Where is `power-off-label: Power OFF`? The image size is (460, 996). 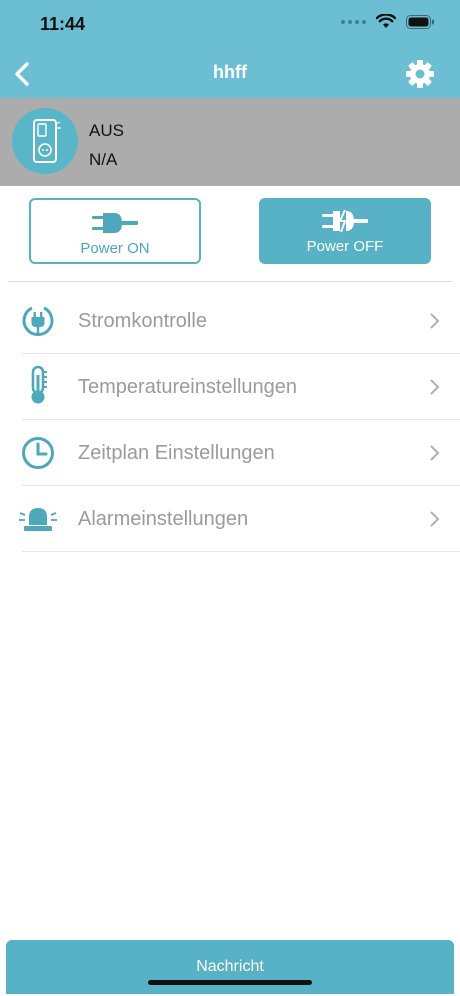
power-off-label: Power OFF is located at coordinates (345, 246).